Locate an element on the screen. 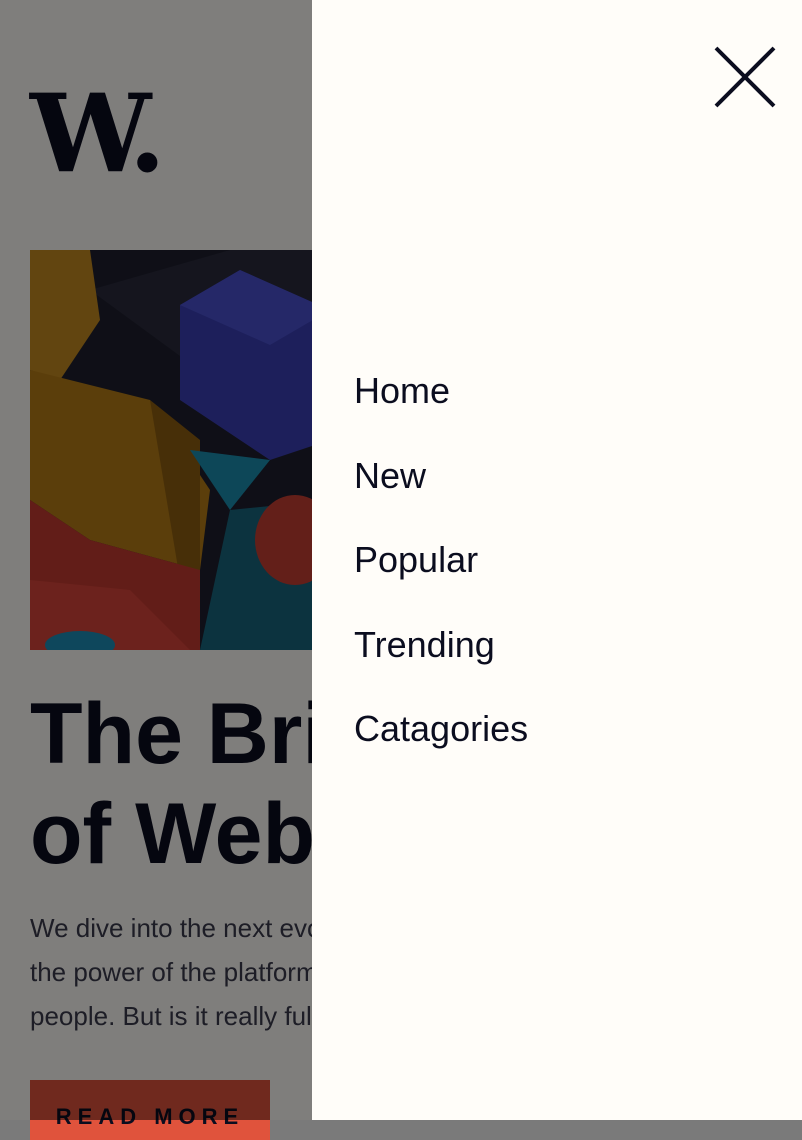 This screenshot has height=1140, width=802. close-menu-button is located at coordinates (745, 77).